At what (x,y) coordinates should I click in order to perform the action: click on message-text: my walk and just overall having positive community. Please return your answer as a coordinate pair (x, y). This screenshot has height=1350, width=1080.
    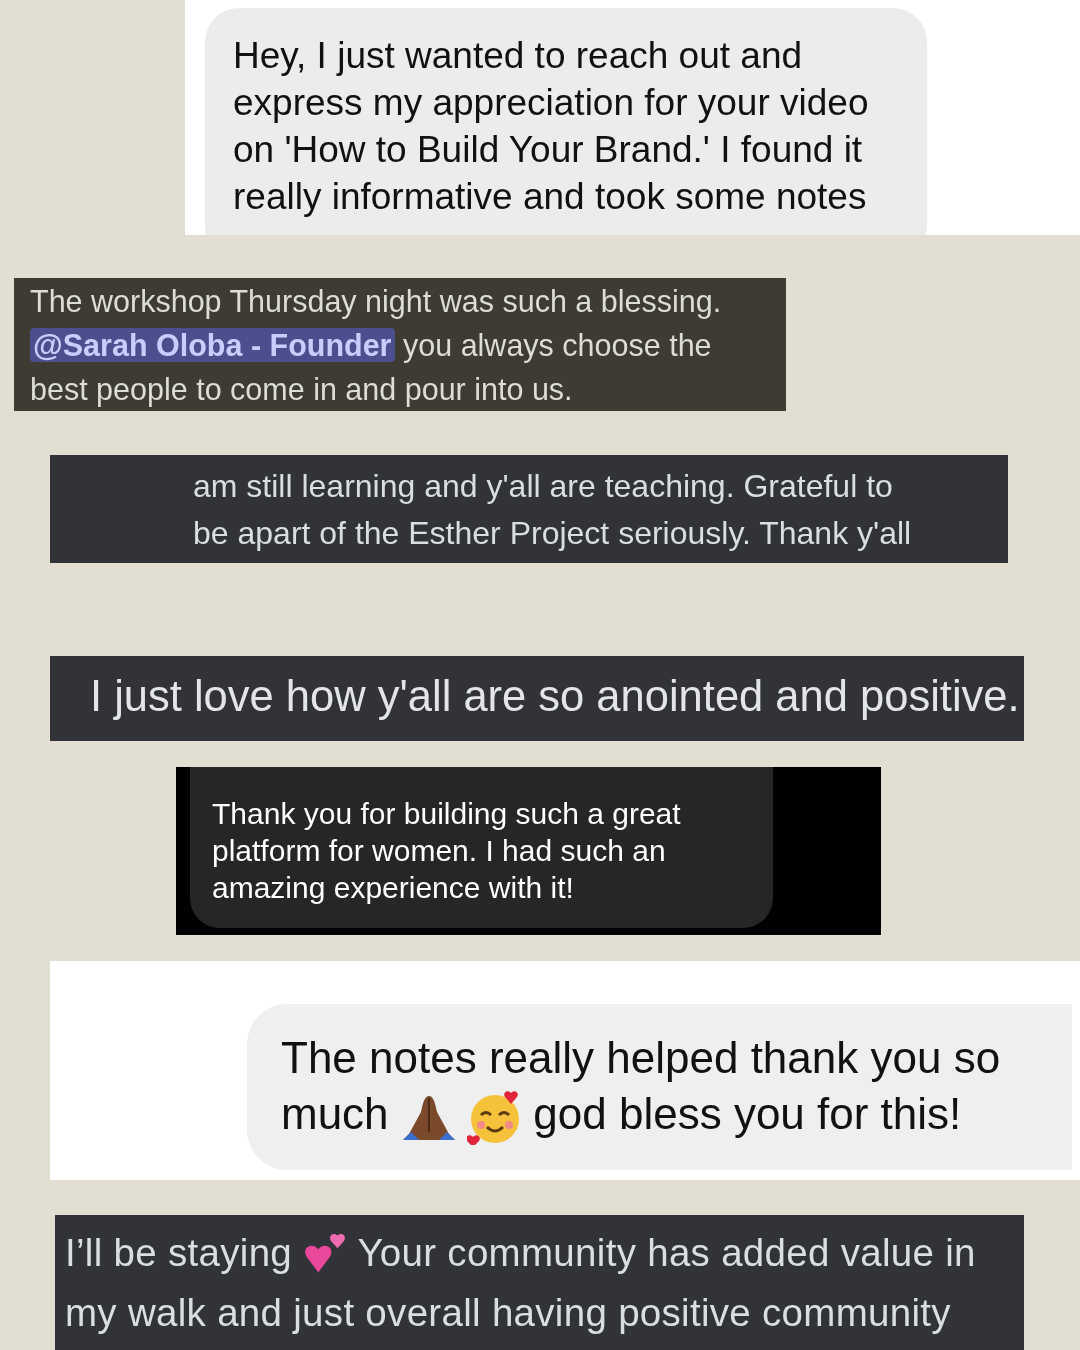
    Looking at the image, I should click on (508, 1313).